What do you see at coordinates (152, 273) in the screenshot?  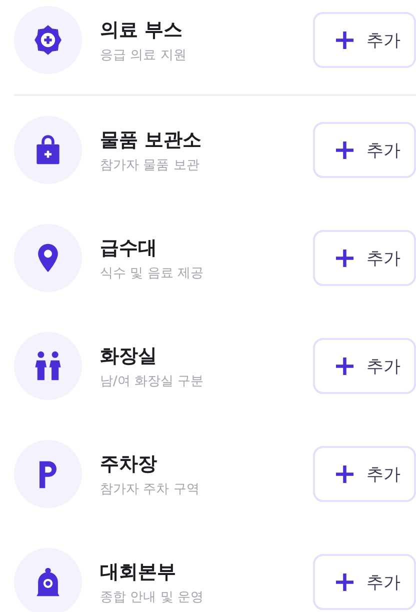 I see `facility-subtitle: 식수 및 음료 제공` at bounding box center [152, 273].